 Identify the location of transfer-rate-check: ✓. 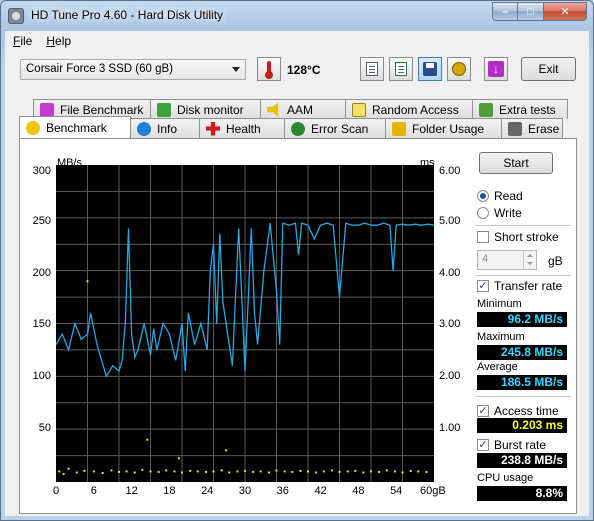
(483, 286).